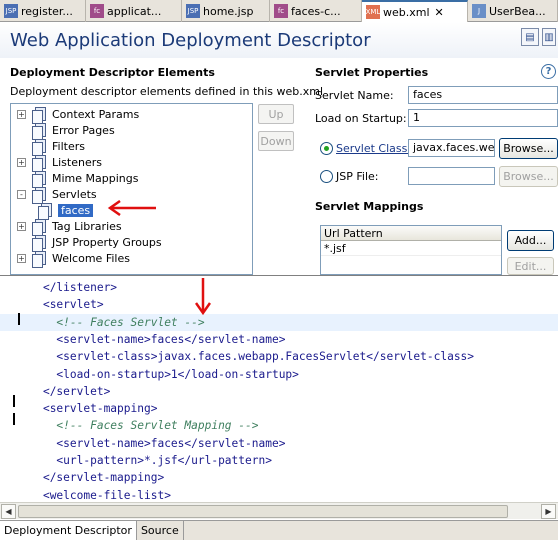 This screenshot has width=558, height=540. Describe the element at coordinates (451, 148) in the screenshot. I see `servlet-class-field: javax.faces.web` at that location.